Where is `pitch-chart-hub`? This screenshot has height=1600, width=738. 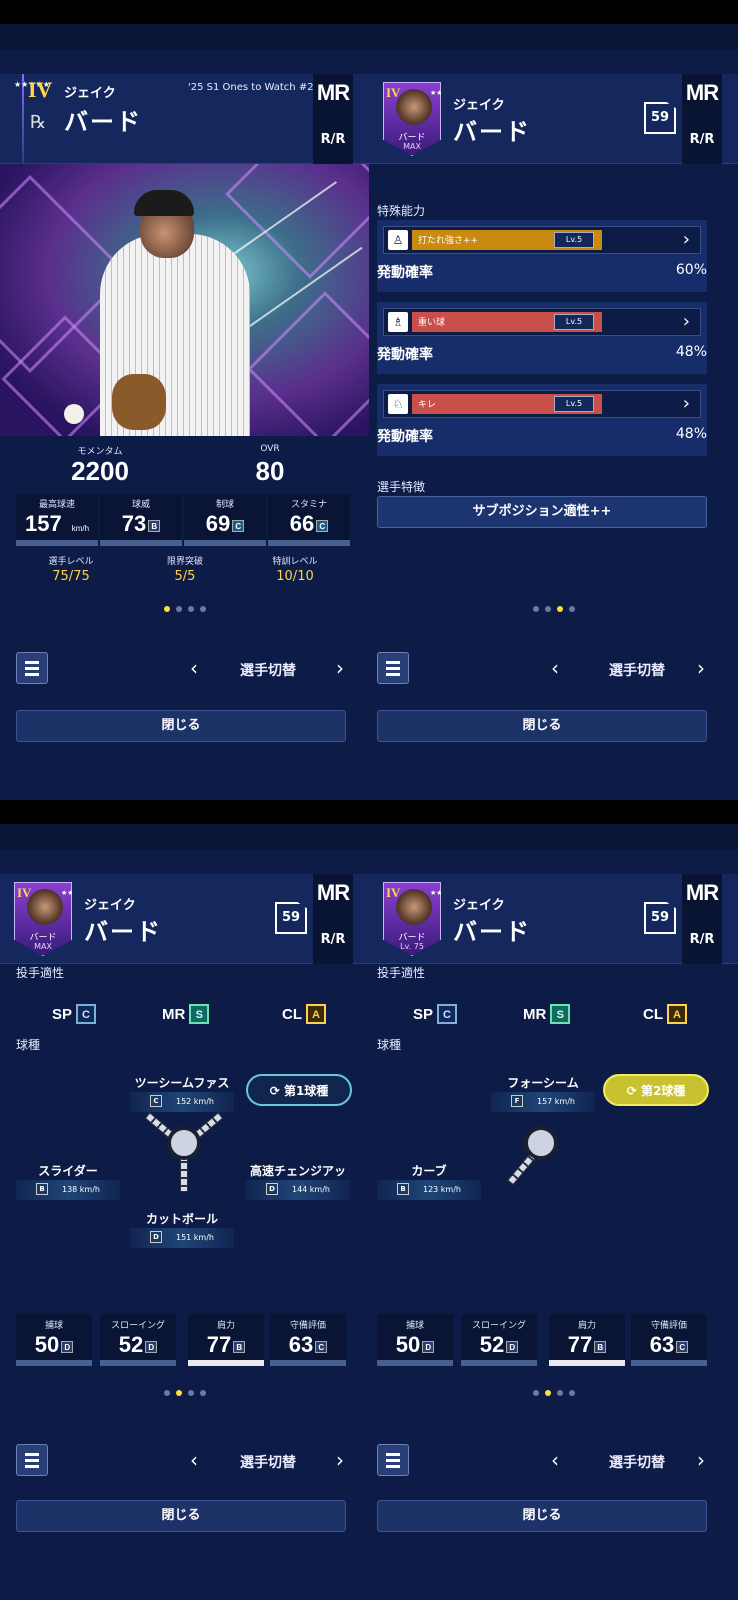
pitch-chart-hub is located at coordinates (184, 1143).